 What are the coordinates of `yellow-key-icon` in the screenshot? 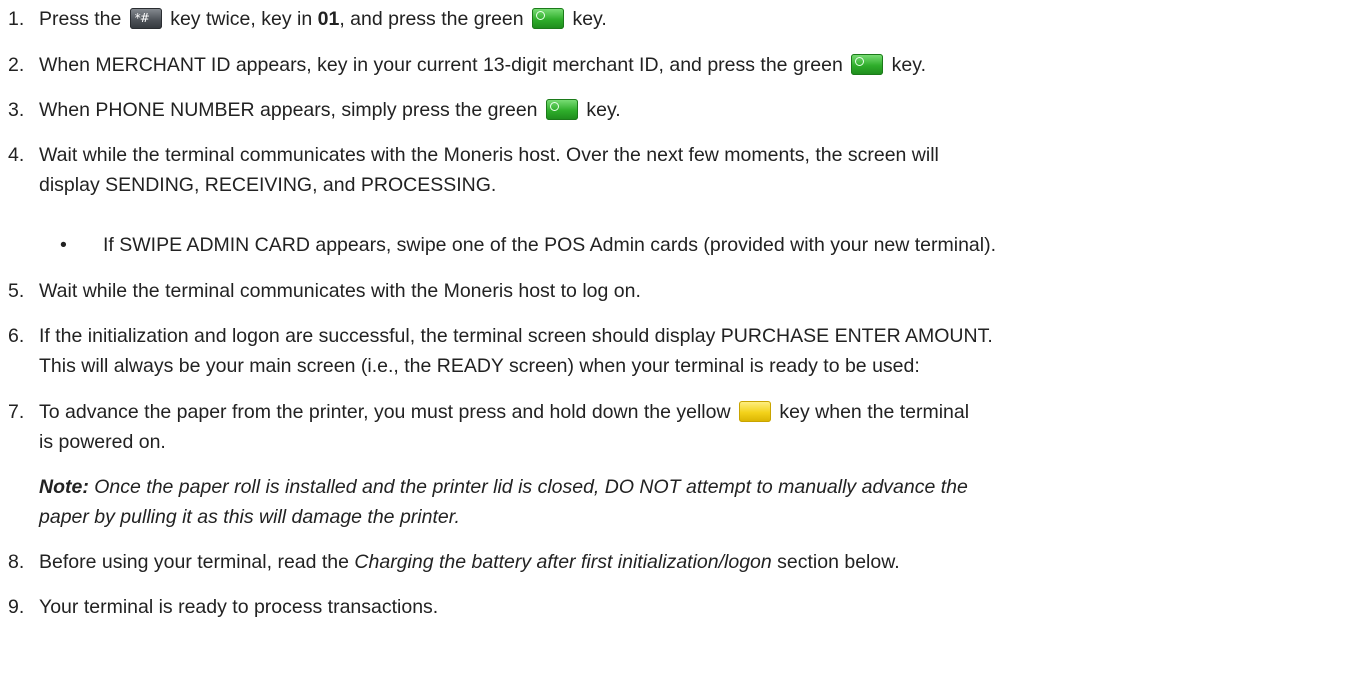 It's located at (754, 411).